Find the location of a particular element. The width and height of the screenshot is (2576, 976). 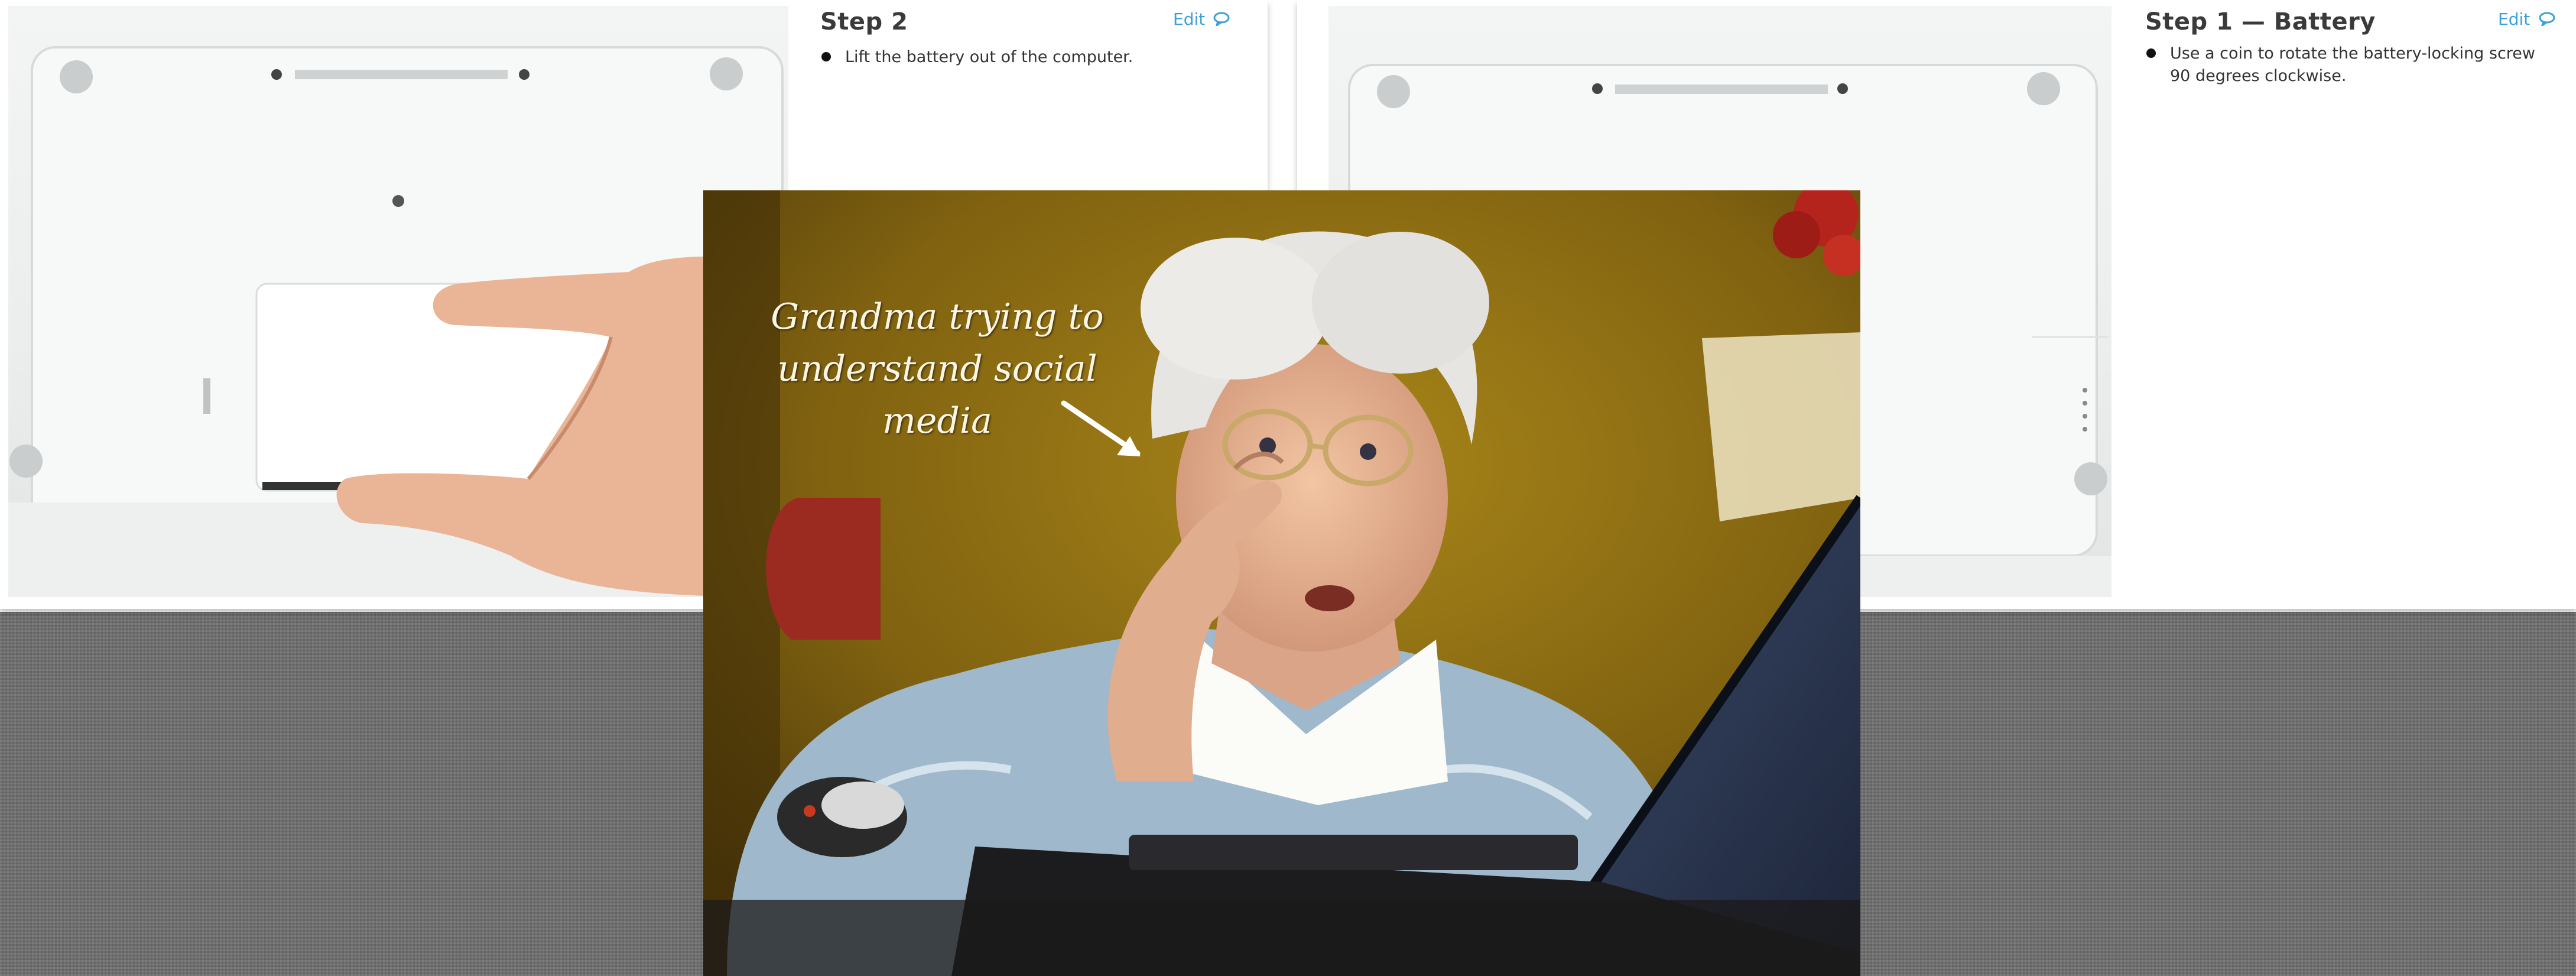

bullet-text: Lift the battery out of the computer. is located at coordinates (989, 57).